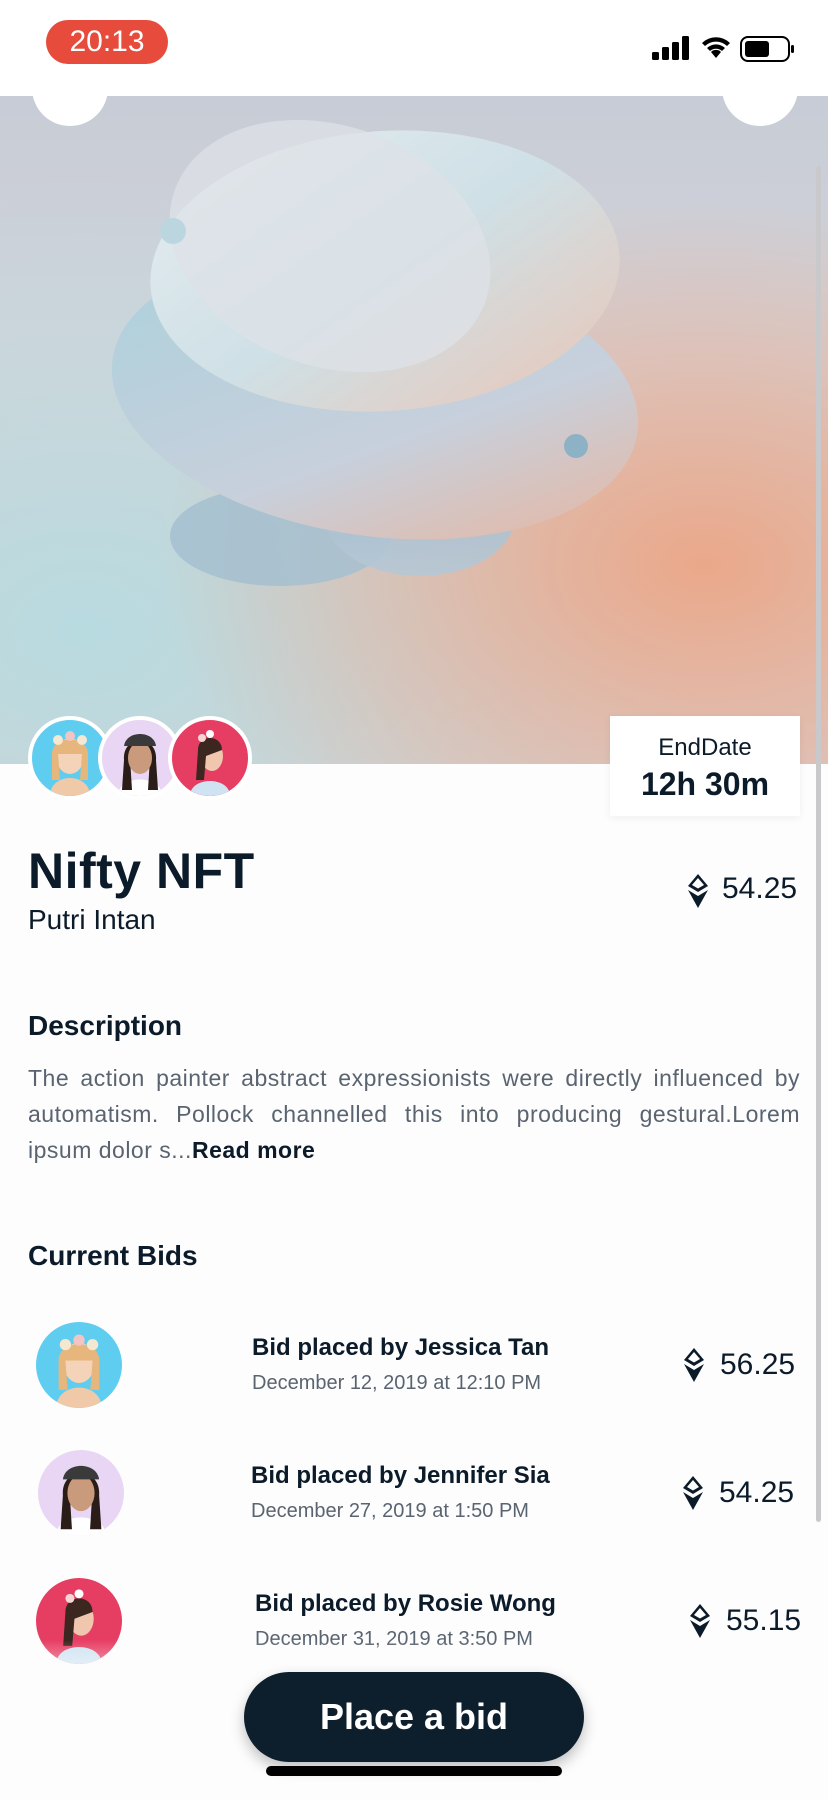 This screenshot has height=1800, width=828. I want to click on bid-title: Bid placed by Rosie Wong, so click(405, 1603).